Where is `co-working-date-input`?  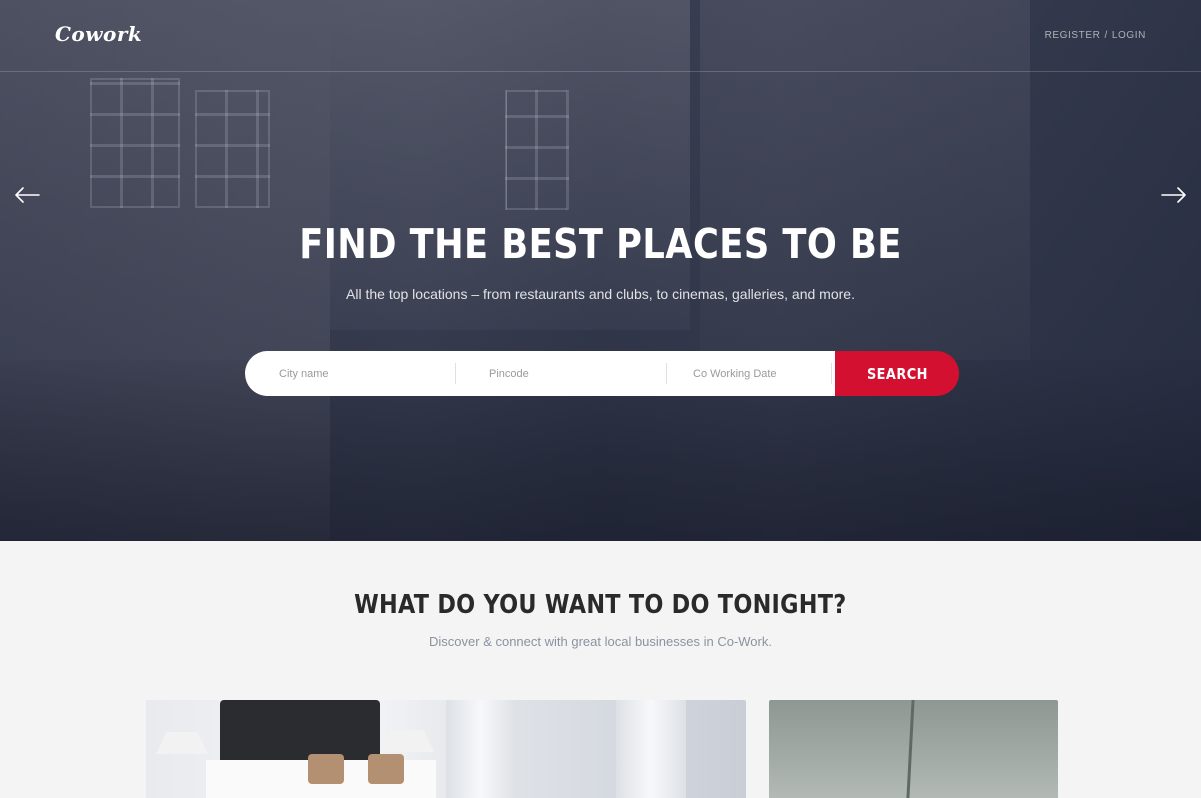 co-working-date-input is located at coordinates (763, 373).